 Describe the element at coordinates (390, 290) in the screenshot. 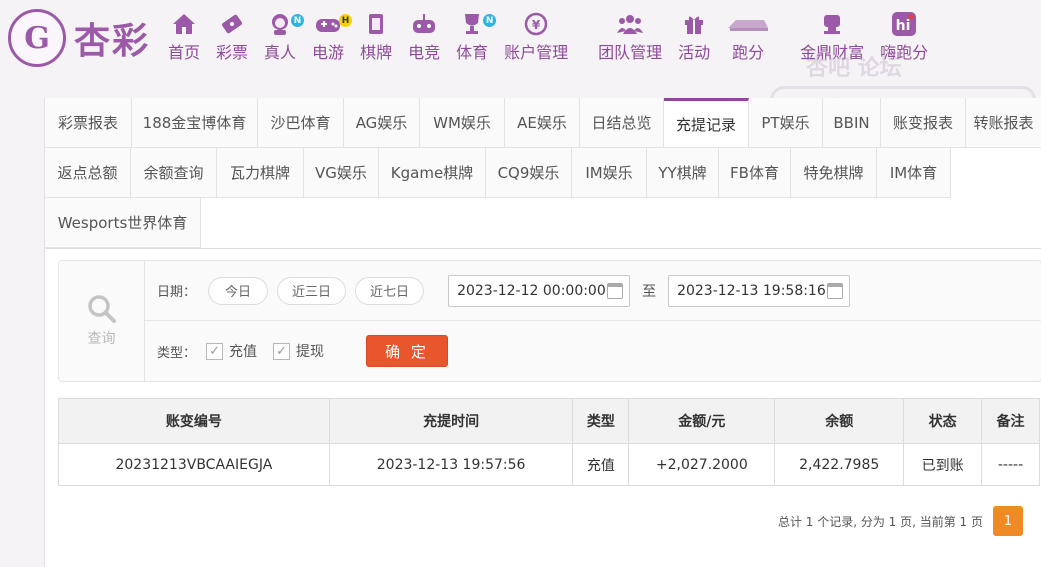

I see `quick-7days-button: 近七日` at that location.